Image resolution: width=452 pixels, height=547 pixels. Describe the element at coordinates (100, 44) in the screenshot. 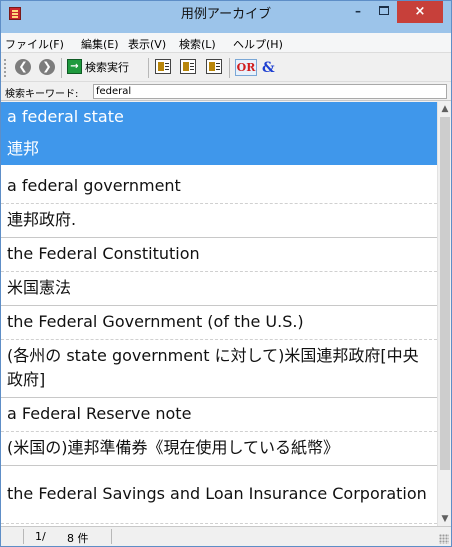

I see `menu-edit: 編集(E)` at that location.